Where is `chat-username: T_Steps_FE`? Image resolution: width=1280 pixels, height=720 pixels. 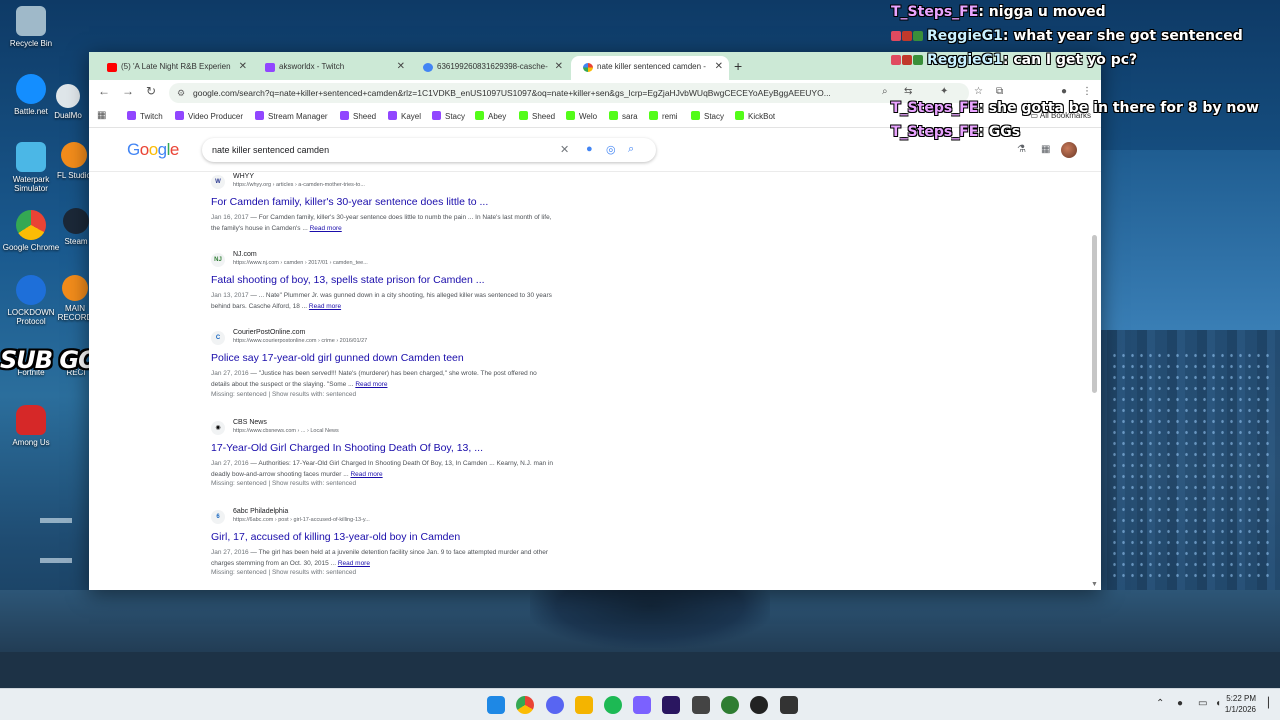
chat-username: T_Steps_FE is located at coordinates (935, 132).